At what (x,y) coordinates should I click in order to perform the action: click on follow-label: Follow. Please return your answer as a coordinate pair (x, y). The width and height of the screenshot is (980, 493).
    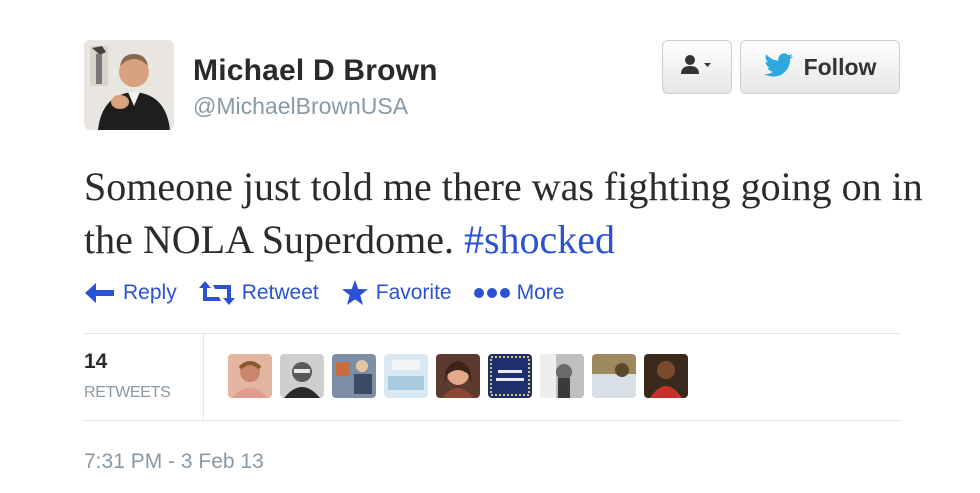
    Looking at the image, I should click on (840, 66).